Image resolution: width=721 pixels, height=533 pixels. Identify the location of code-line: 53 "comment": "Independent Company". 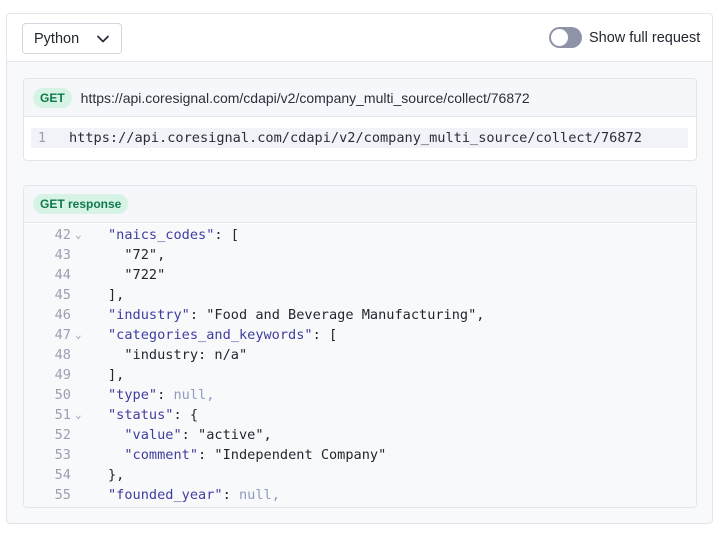
(360, 455).